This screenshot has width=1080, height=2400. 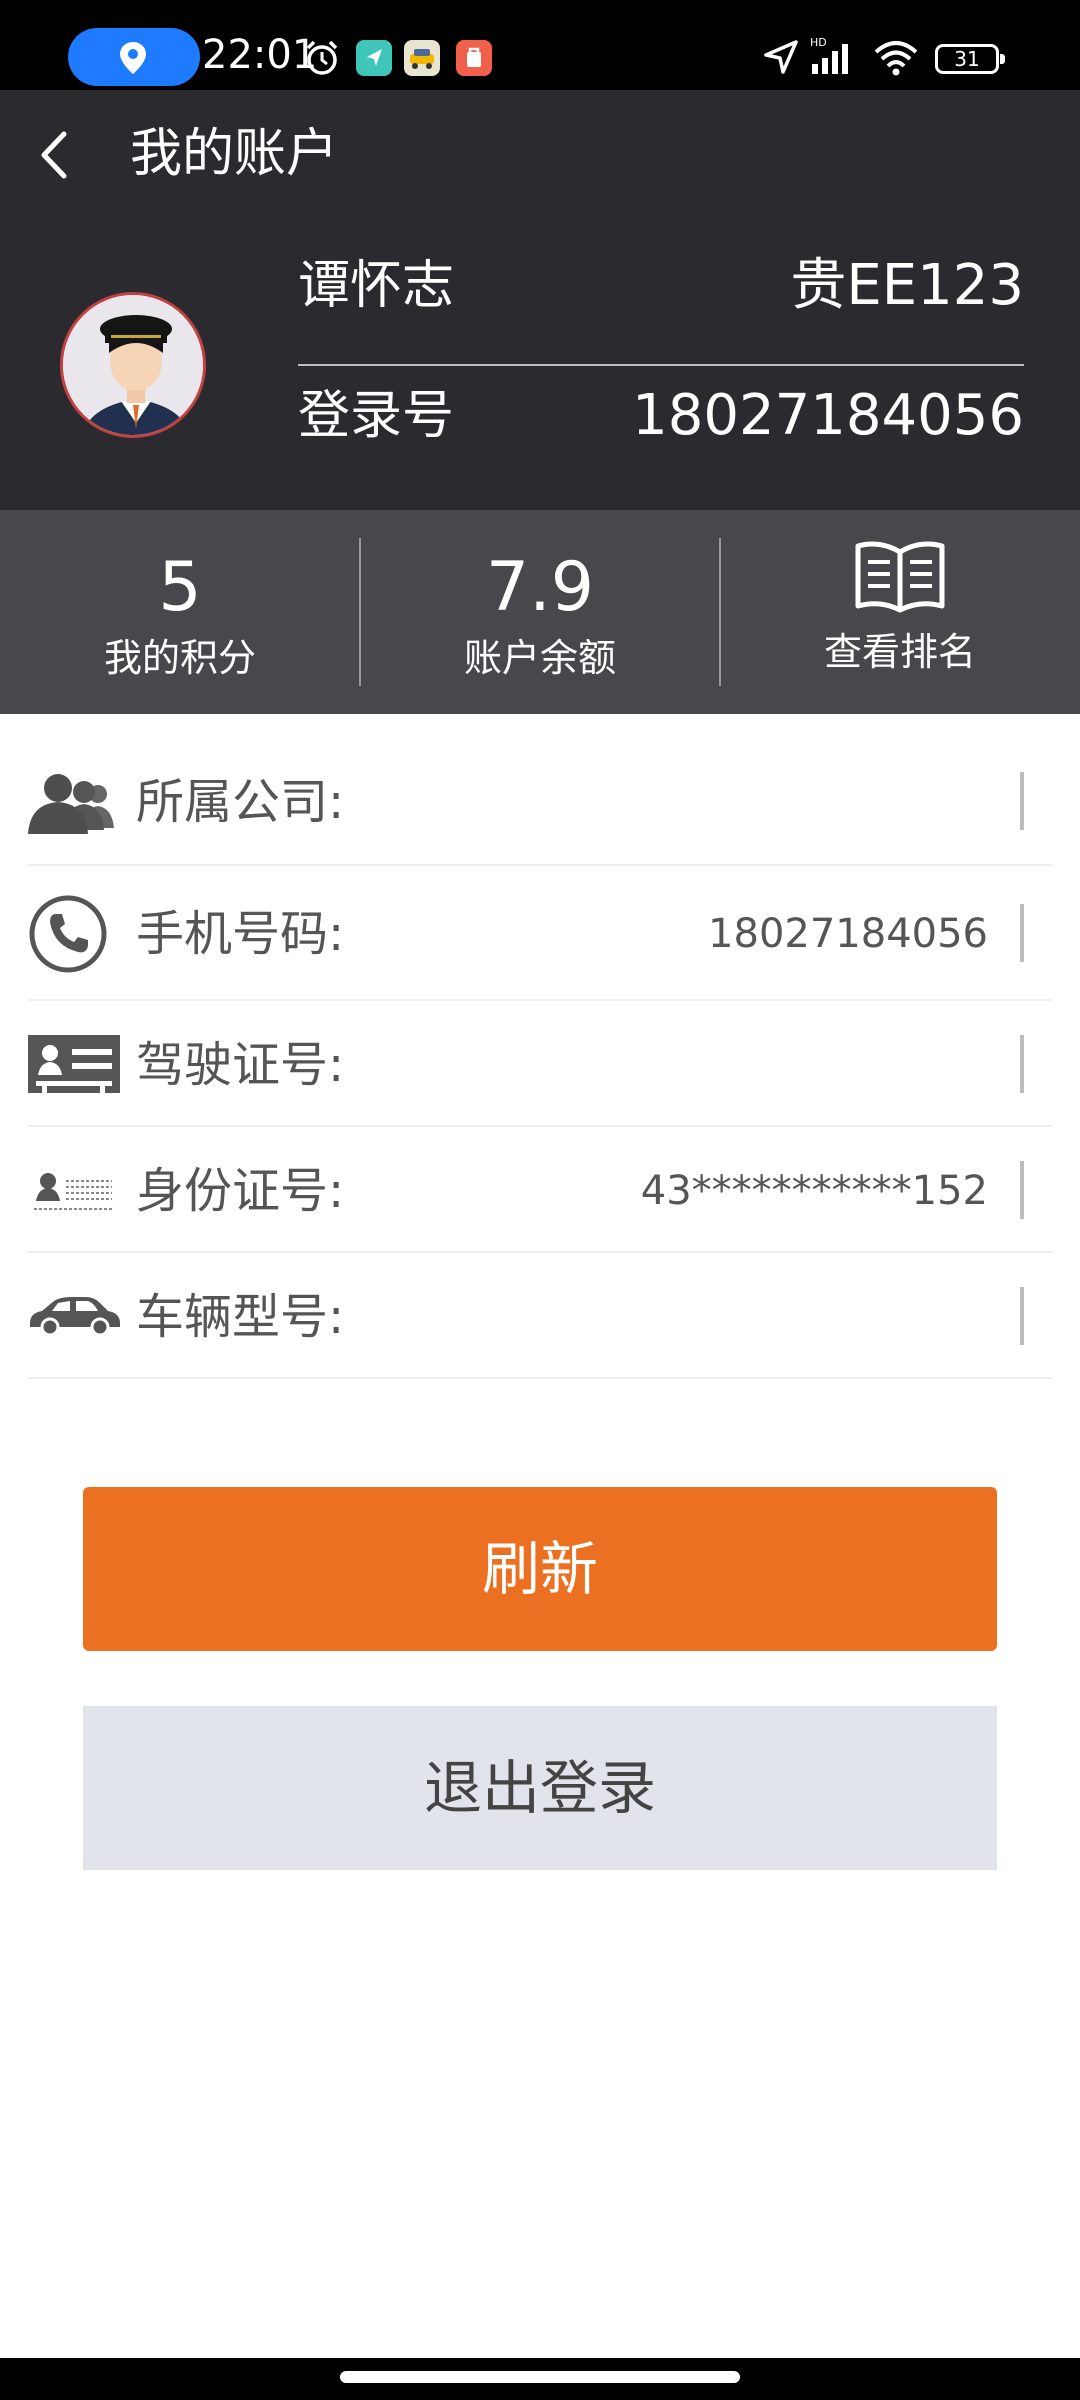 I want to click on ranking-stat: 查看排名, so click(x=900, y=612).